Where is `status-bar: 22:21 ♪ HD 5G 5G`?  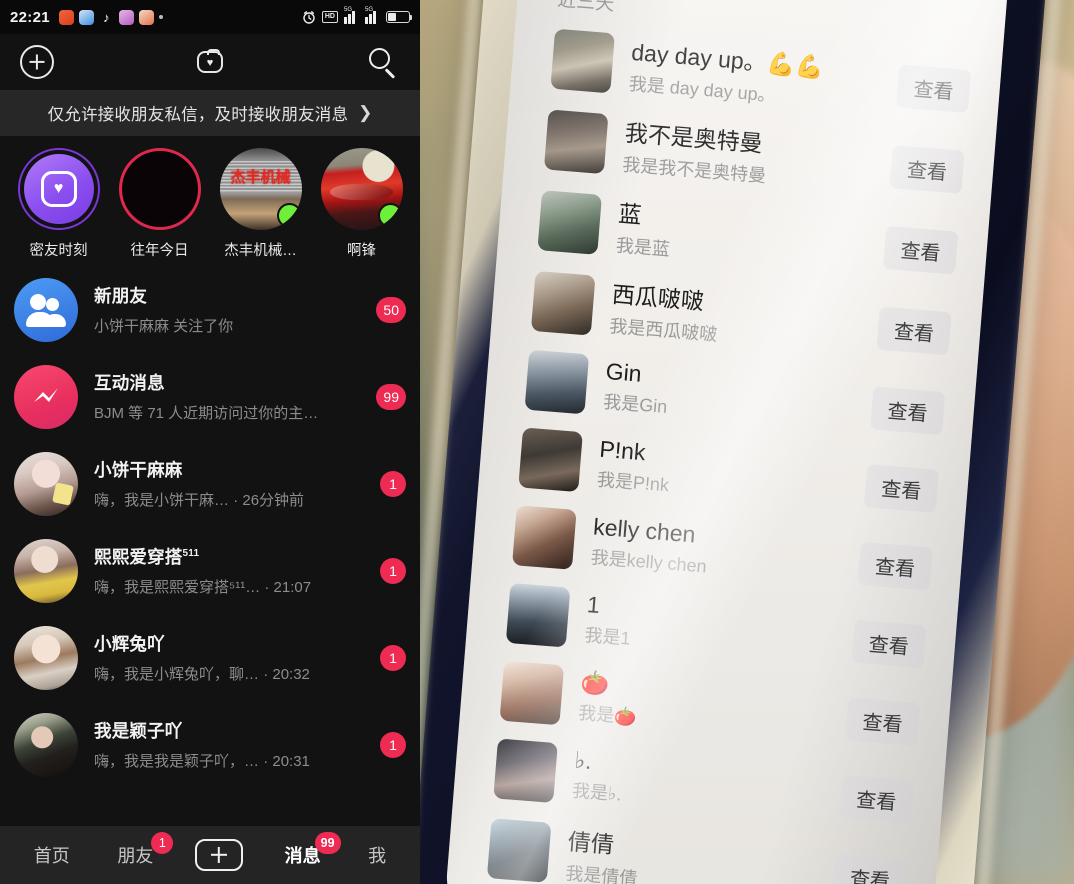 status-bar: 22:21 ♪ HD 5G 5G is located at coordinates (210, 17).